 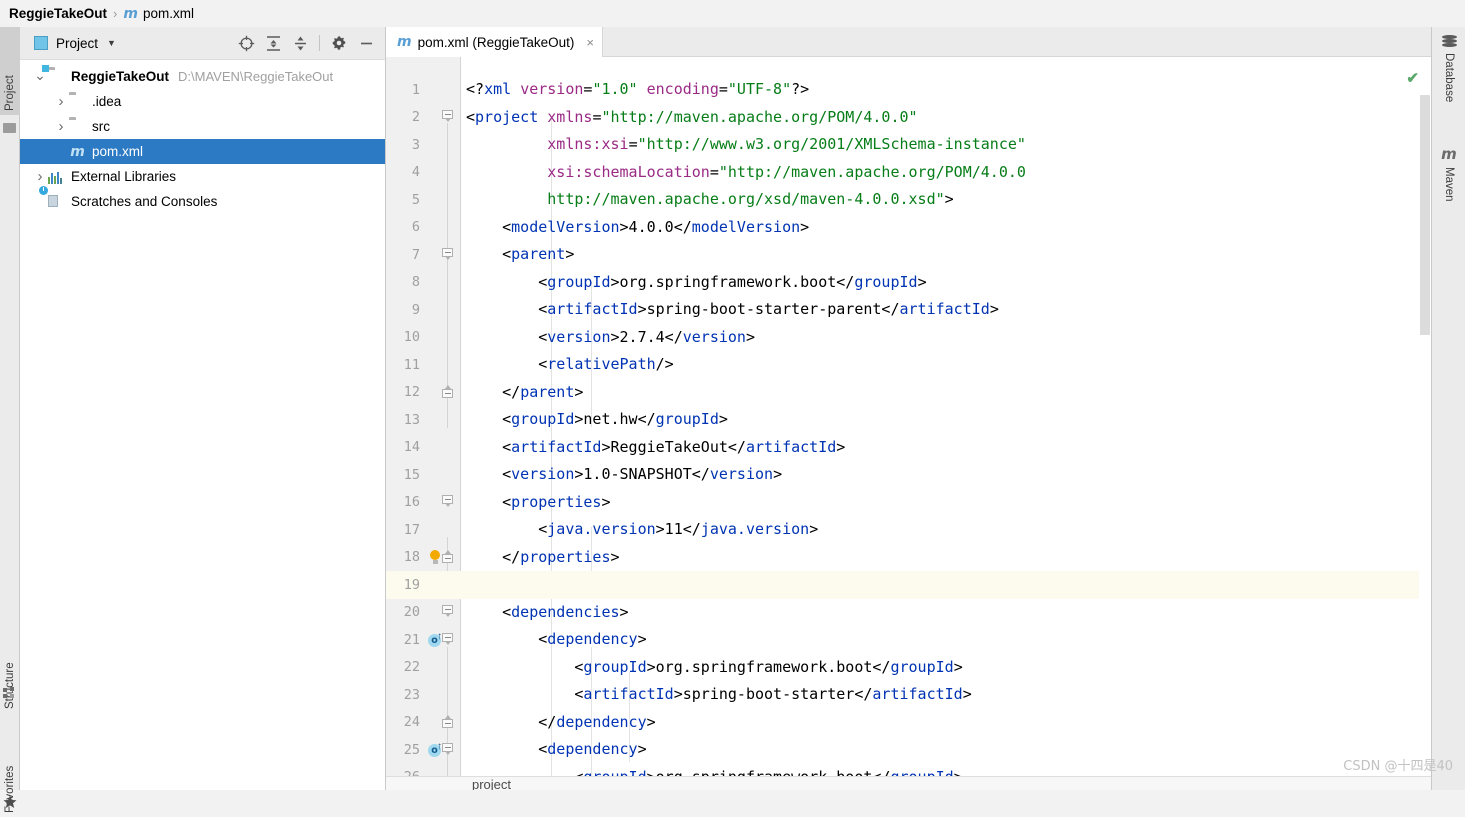 What do you see at coordinates (908, 613) in the screenshot?
I see `code-line: 20 <dependencies>` at bounding box center [908, 613].